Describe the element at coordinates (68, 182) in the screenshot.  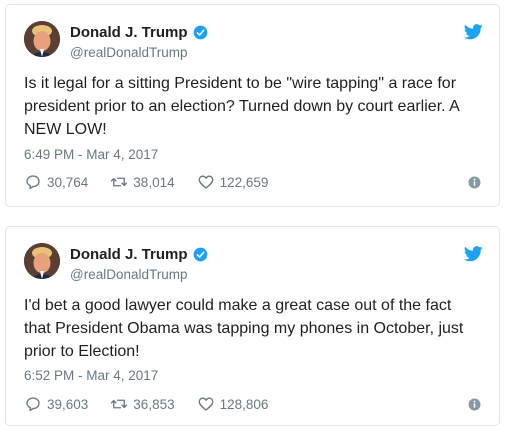
I see `reply-count: 30,764` at that location.